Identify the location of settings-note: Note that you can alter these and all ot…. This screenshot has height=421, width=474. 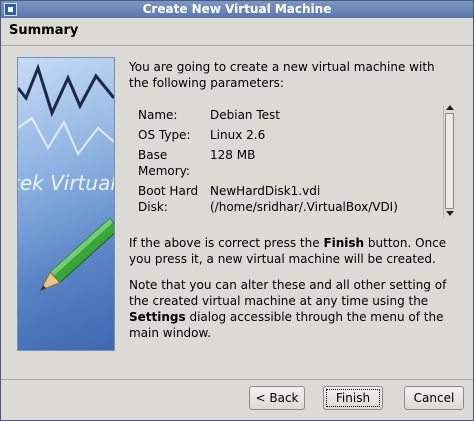
(294, 309).